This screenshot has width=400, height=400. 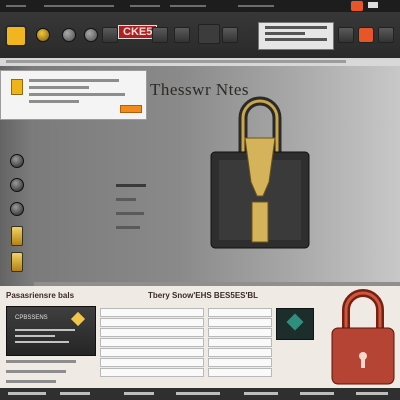 I want to click on window-controls, so click(x=16, y=6).